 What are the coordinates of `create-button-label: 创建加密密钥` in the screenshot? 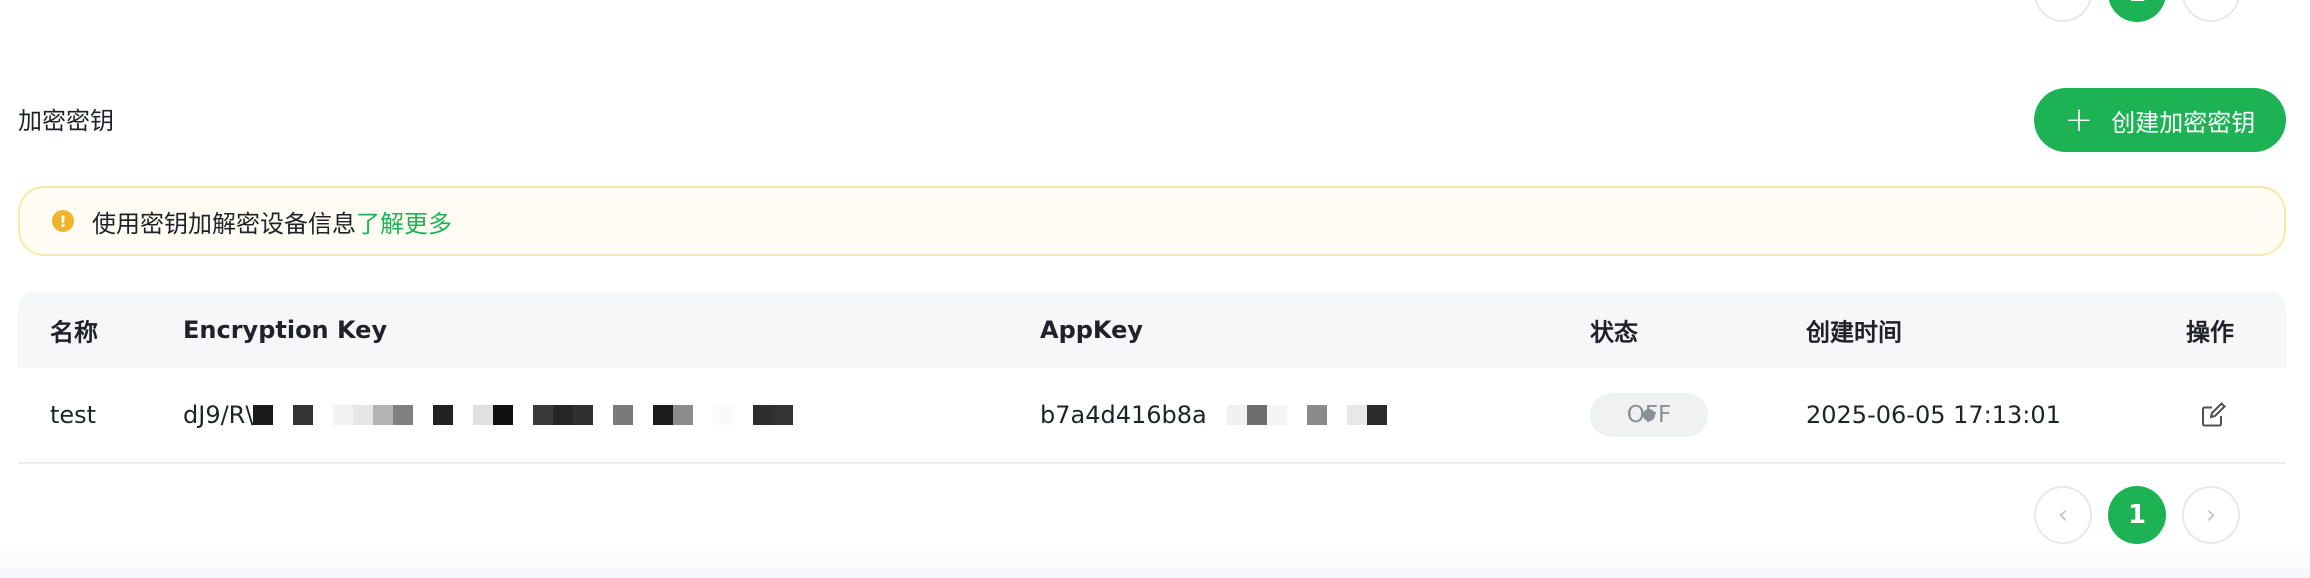 It's located at (2183, 122).